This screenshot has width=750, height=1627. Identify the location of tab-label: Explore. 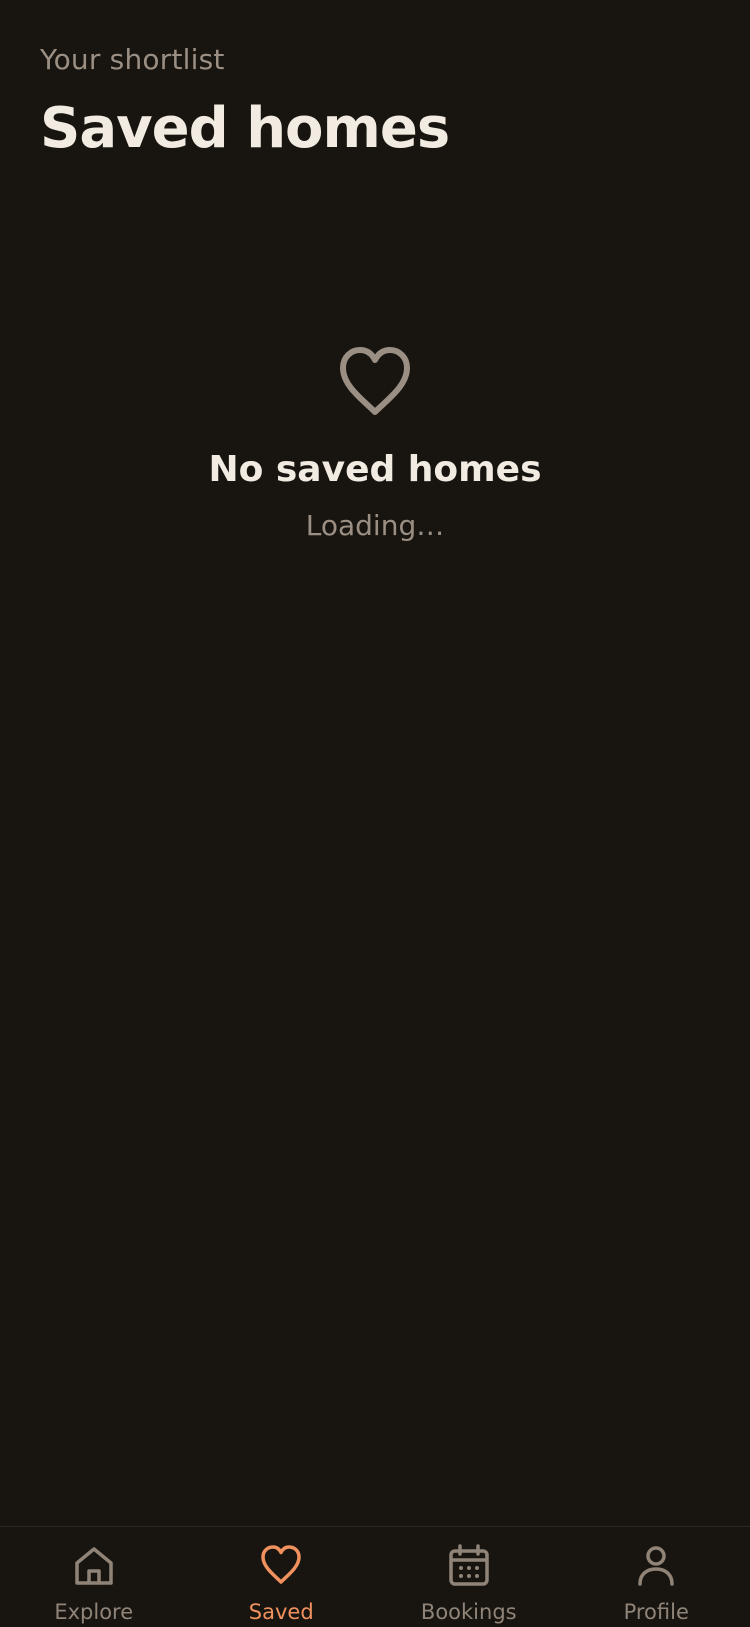
(94, 1612).